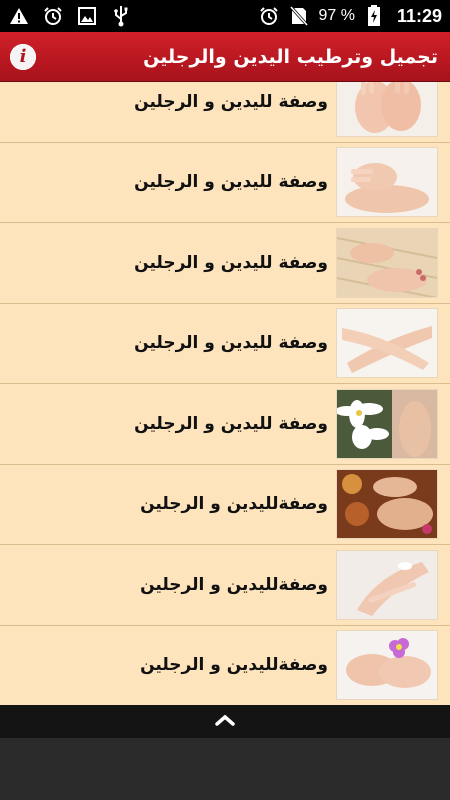 Image resolution: width=450 pixels, height=800 pixels. Describe the element at coordinates (225, 16) in the screenshot. I see `status-bar: 97 % 11:29` at that location.